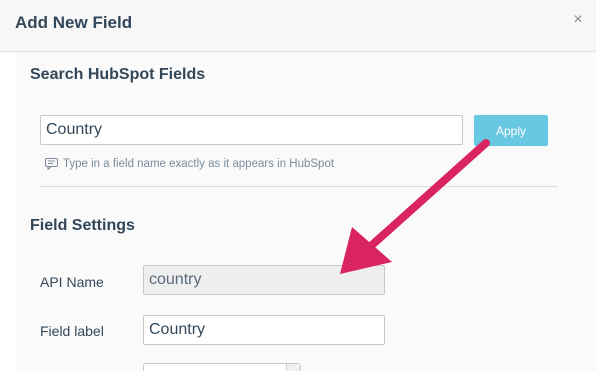 The height and width of the screenshot is (371, 596). I want to click on apply-button: Apply, so click(511, 130).